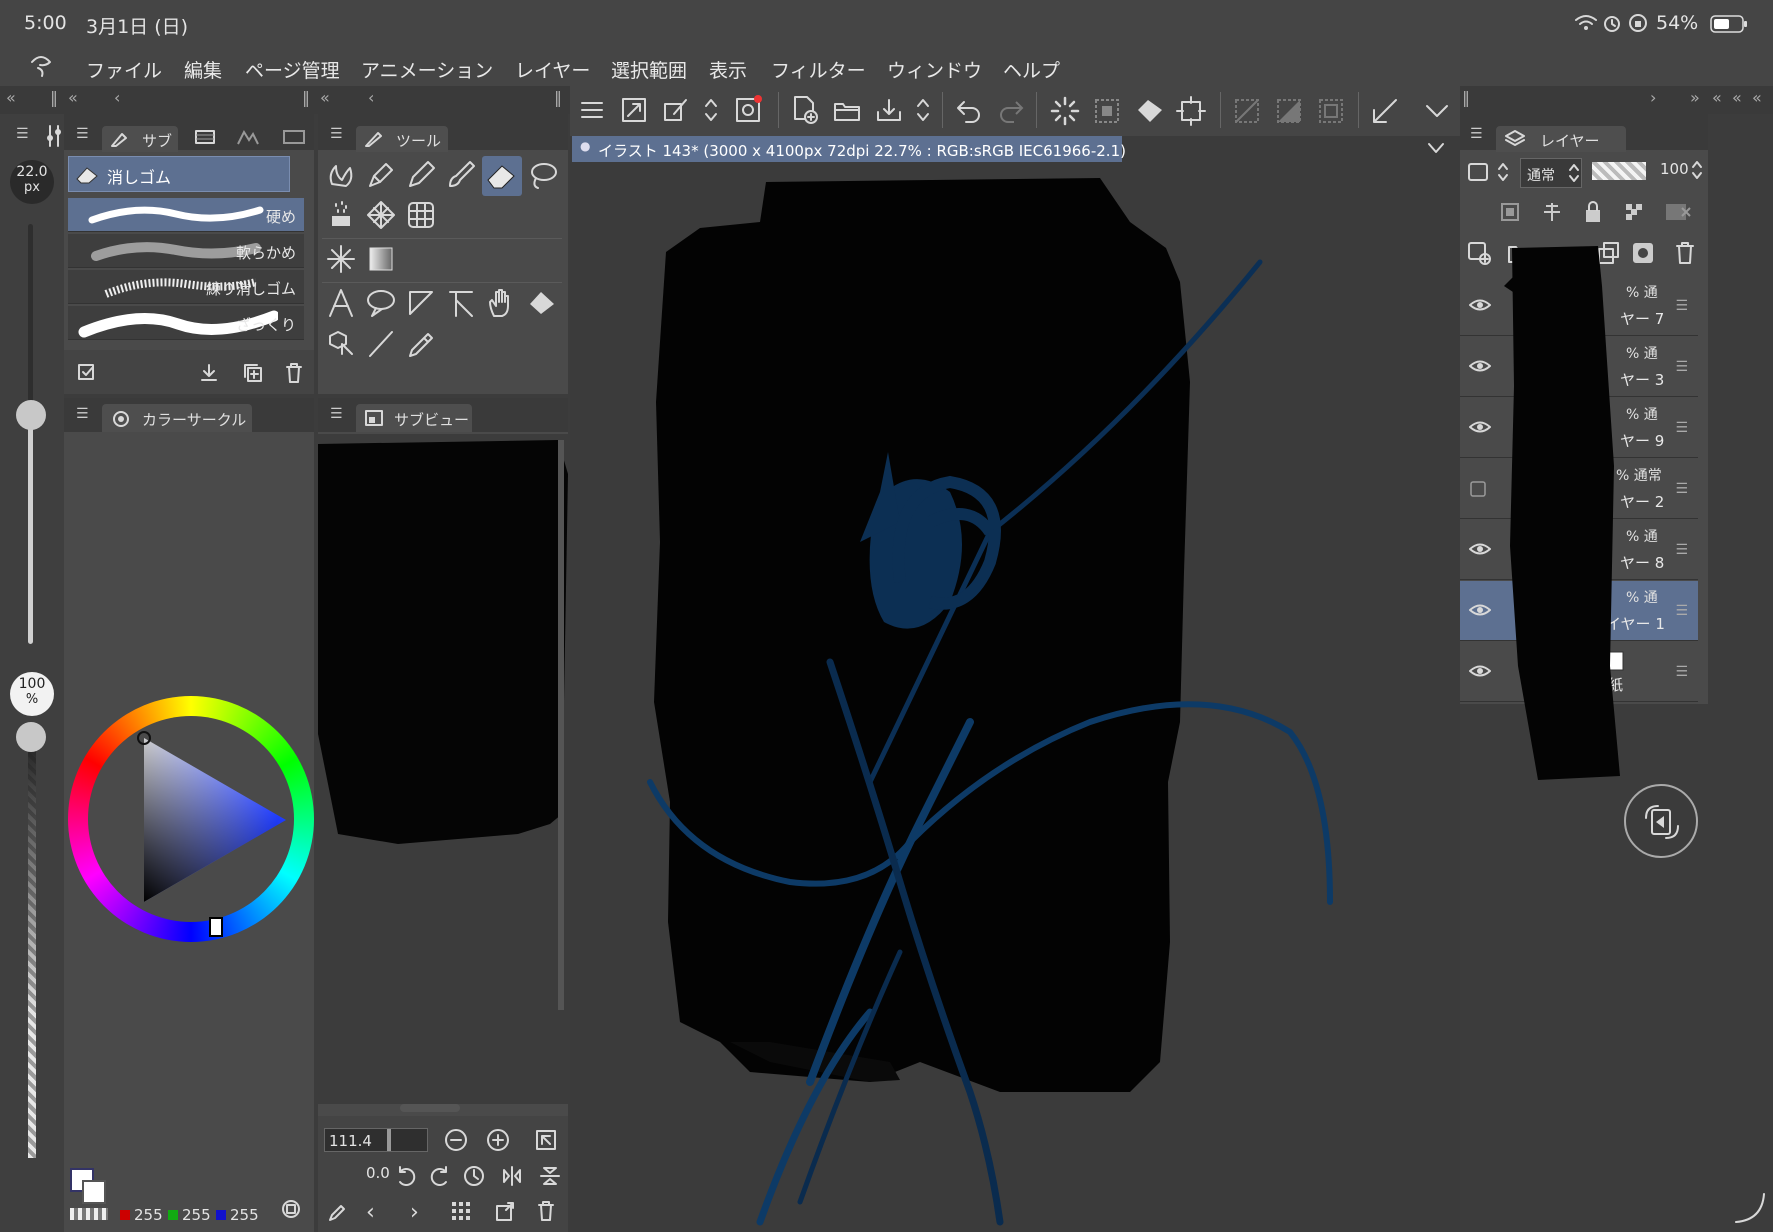 The width and height of the screenshot is (1773, 1232). What do you see at coordinates (140, 139) in the screenshot?
I see `tab-sub-tool: サブ` at bounding box center [140, 139].